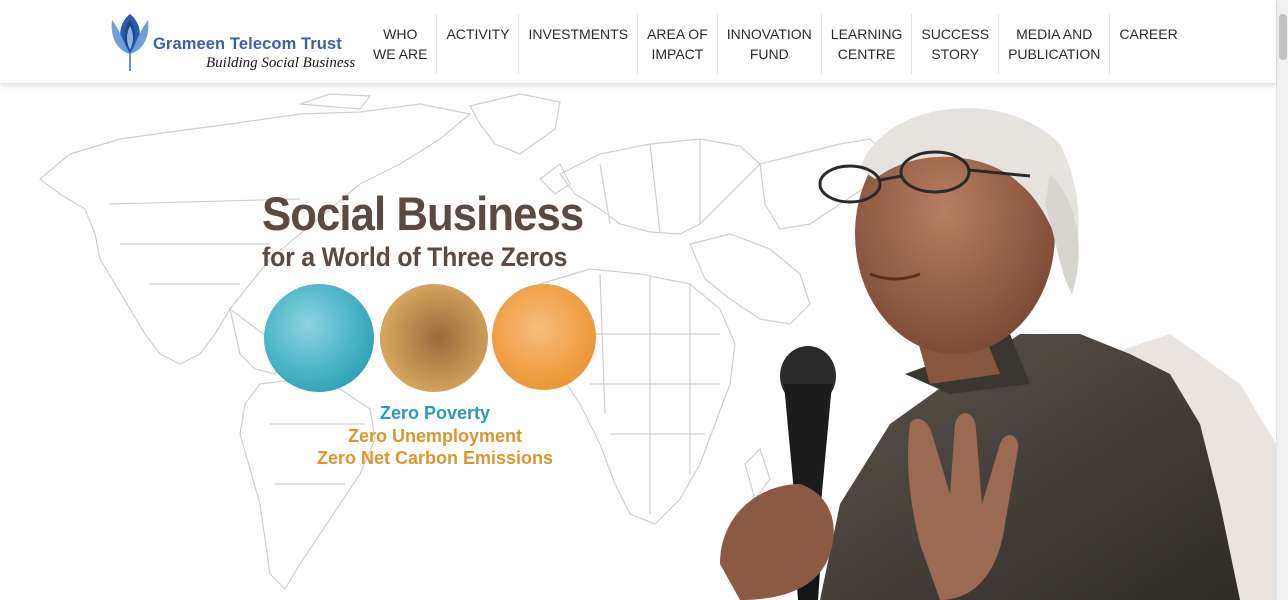 This screenshot has width=1288, height=600. Describe the element at coordinates (677, 34) in the screenshot. I see `nav-label: AREA OF` at that location.